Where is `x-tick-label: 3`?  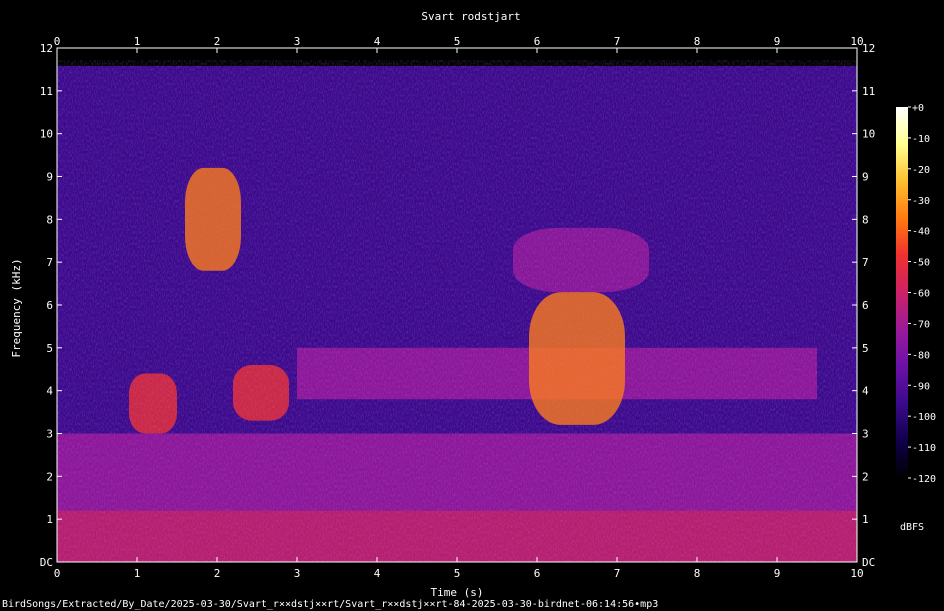 x-tick-label: 3 is located at coordinates (297, 573).